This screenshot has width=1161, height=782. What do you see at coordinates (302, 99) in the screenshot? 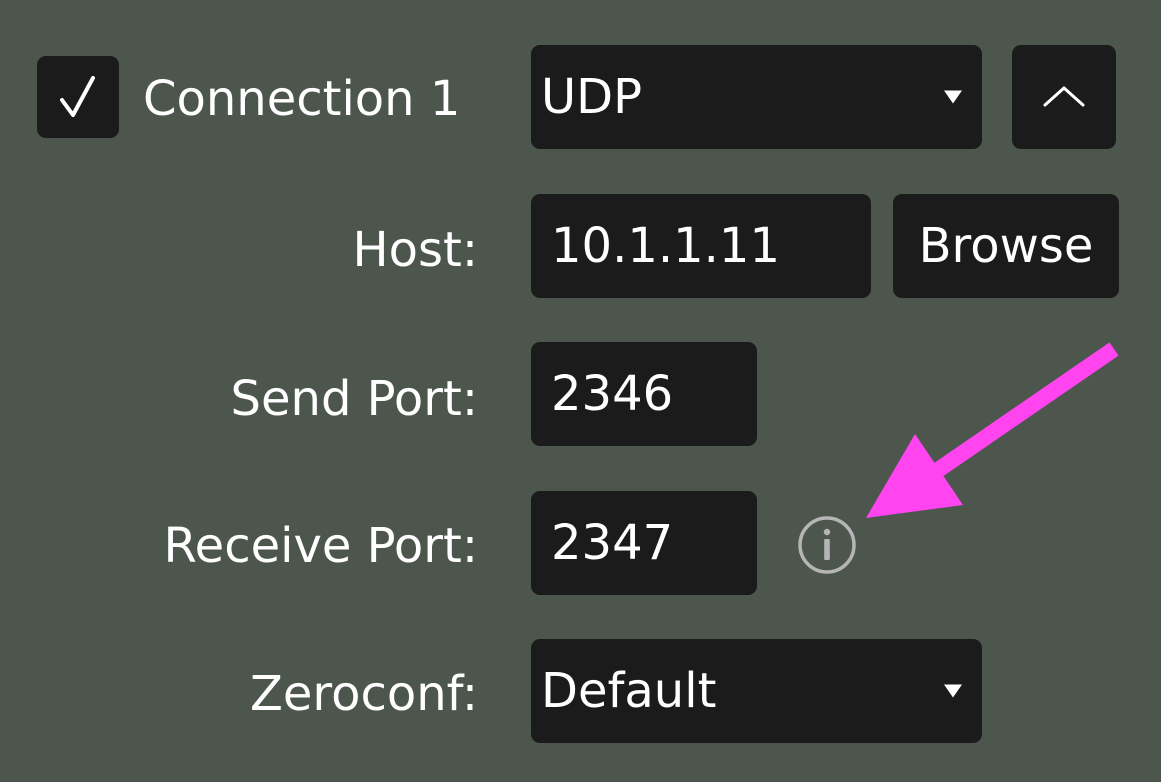
I see `connection-label: Connection 1` at bounding box center [302, 99].